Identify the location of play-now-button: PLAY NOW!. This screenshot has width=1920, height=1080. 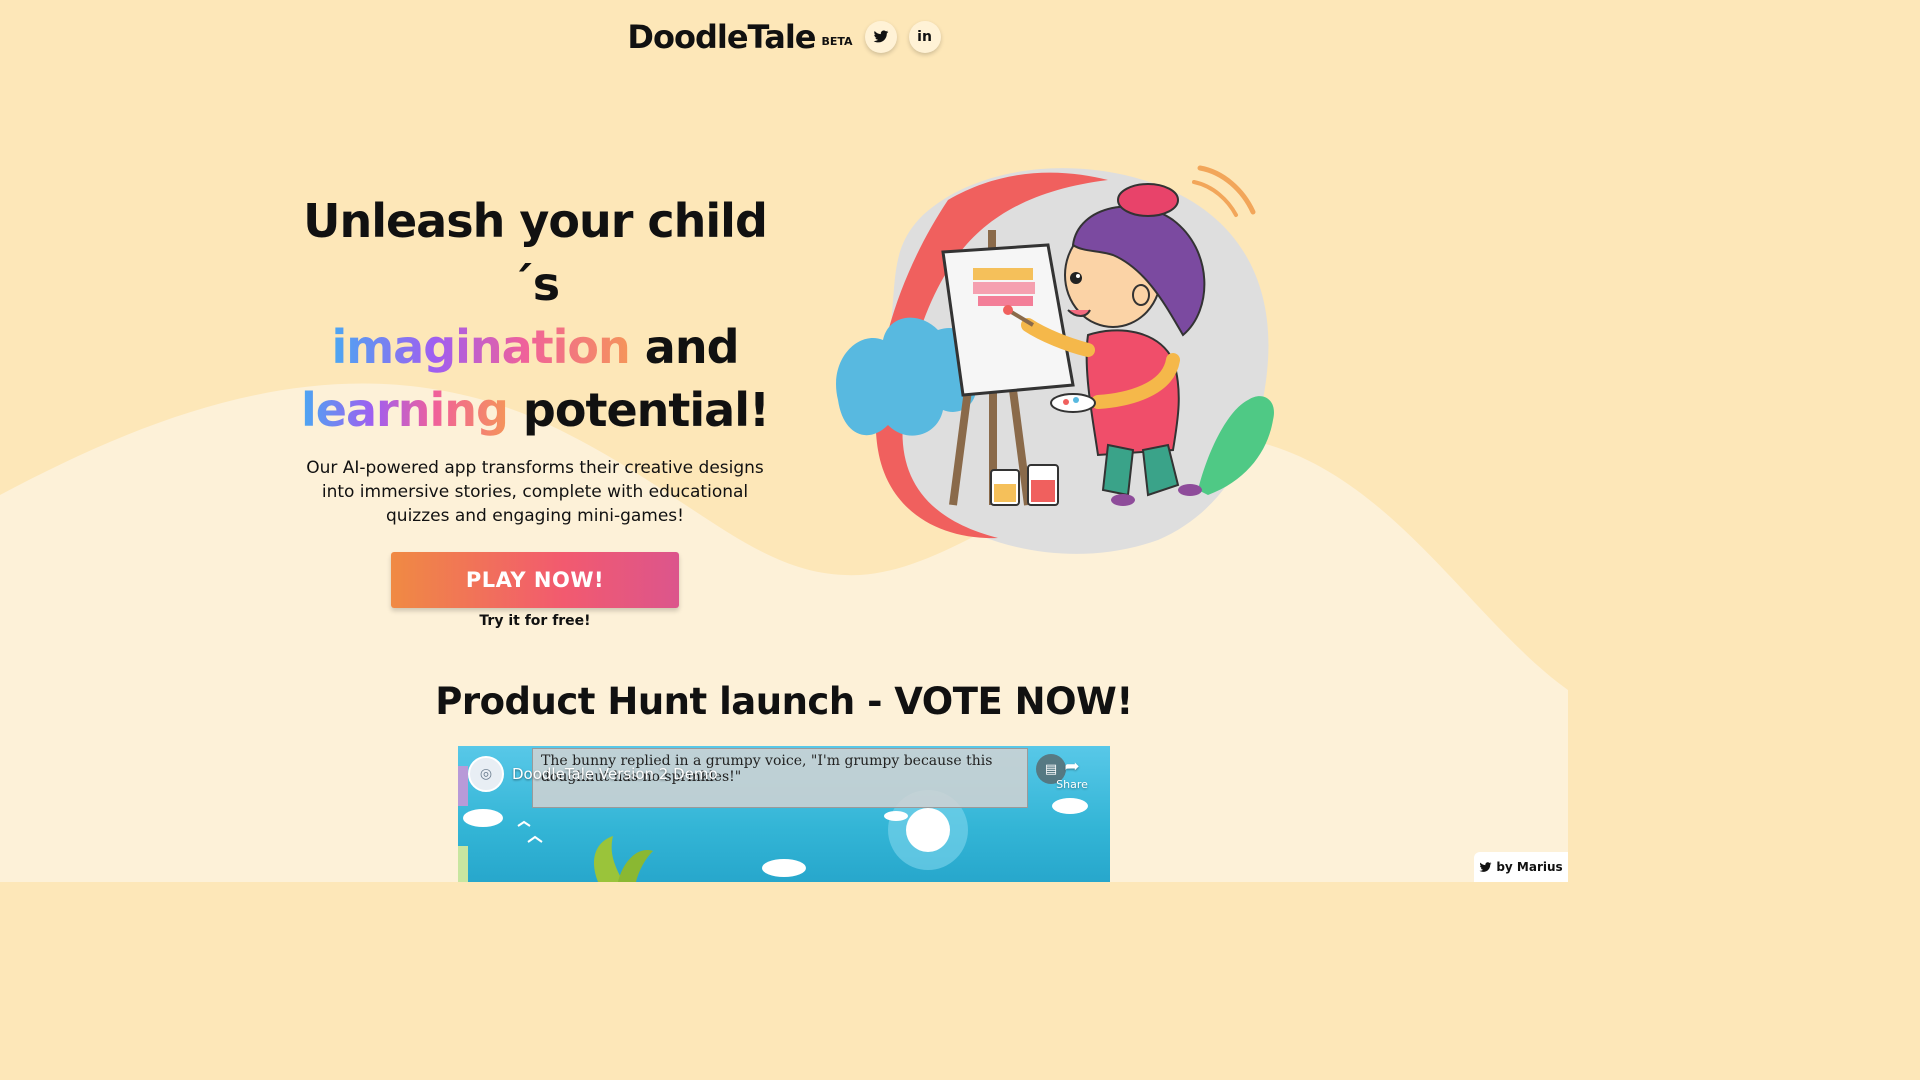
(535, 580).